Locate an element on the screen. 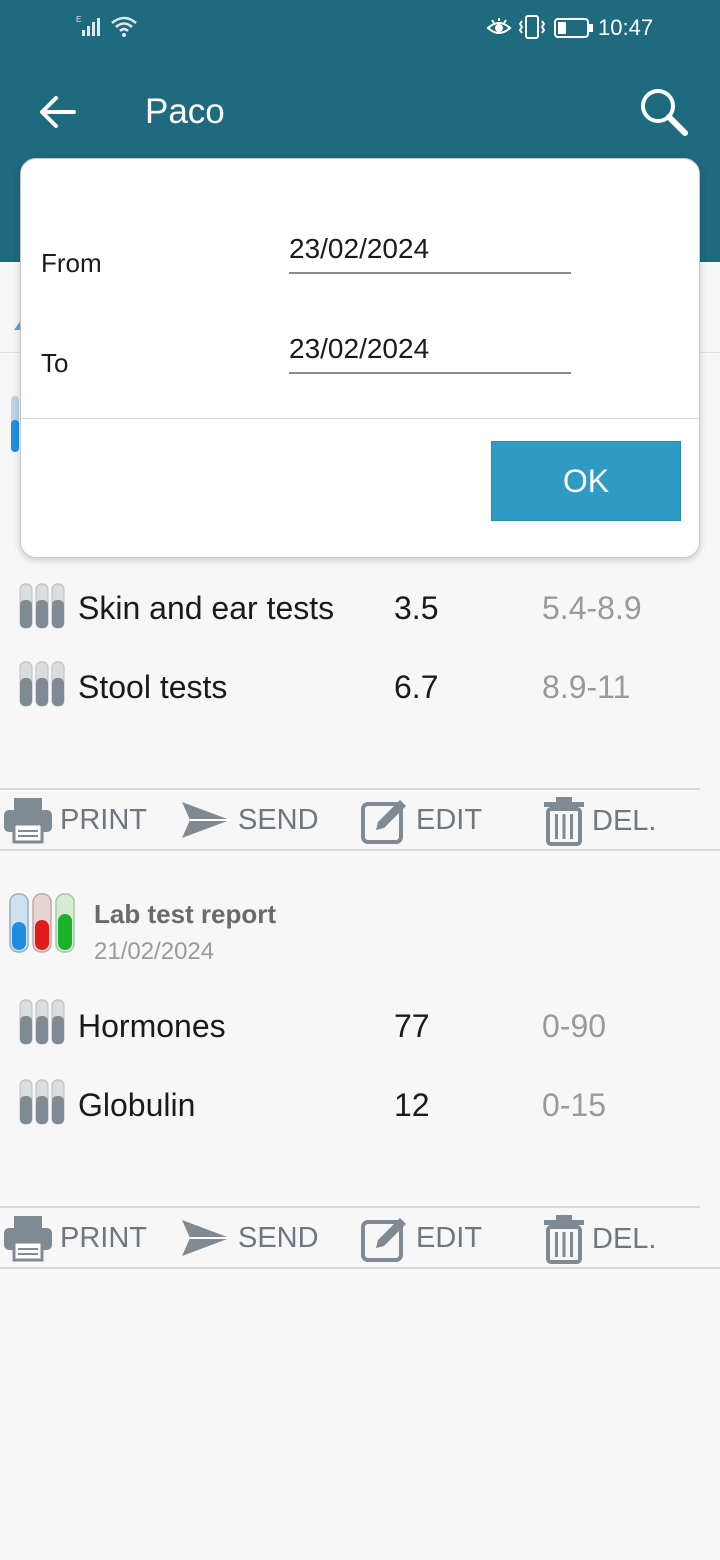  cell-signal-icon: E is located at coordinates (88, 25).